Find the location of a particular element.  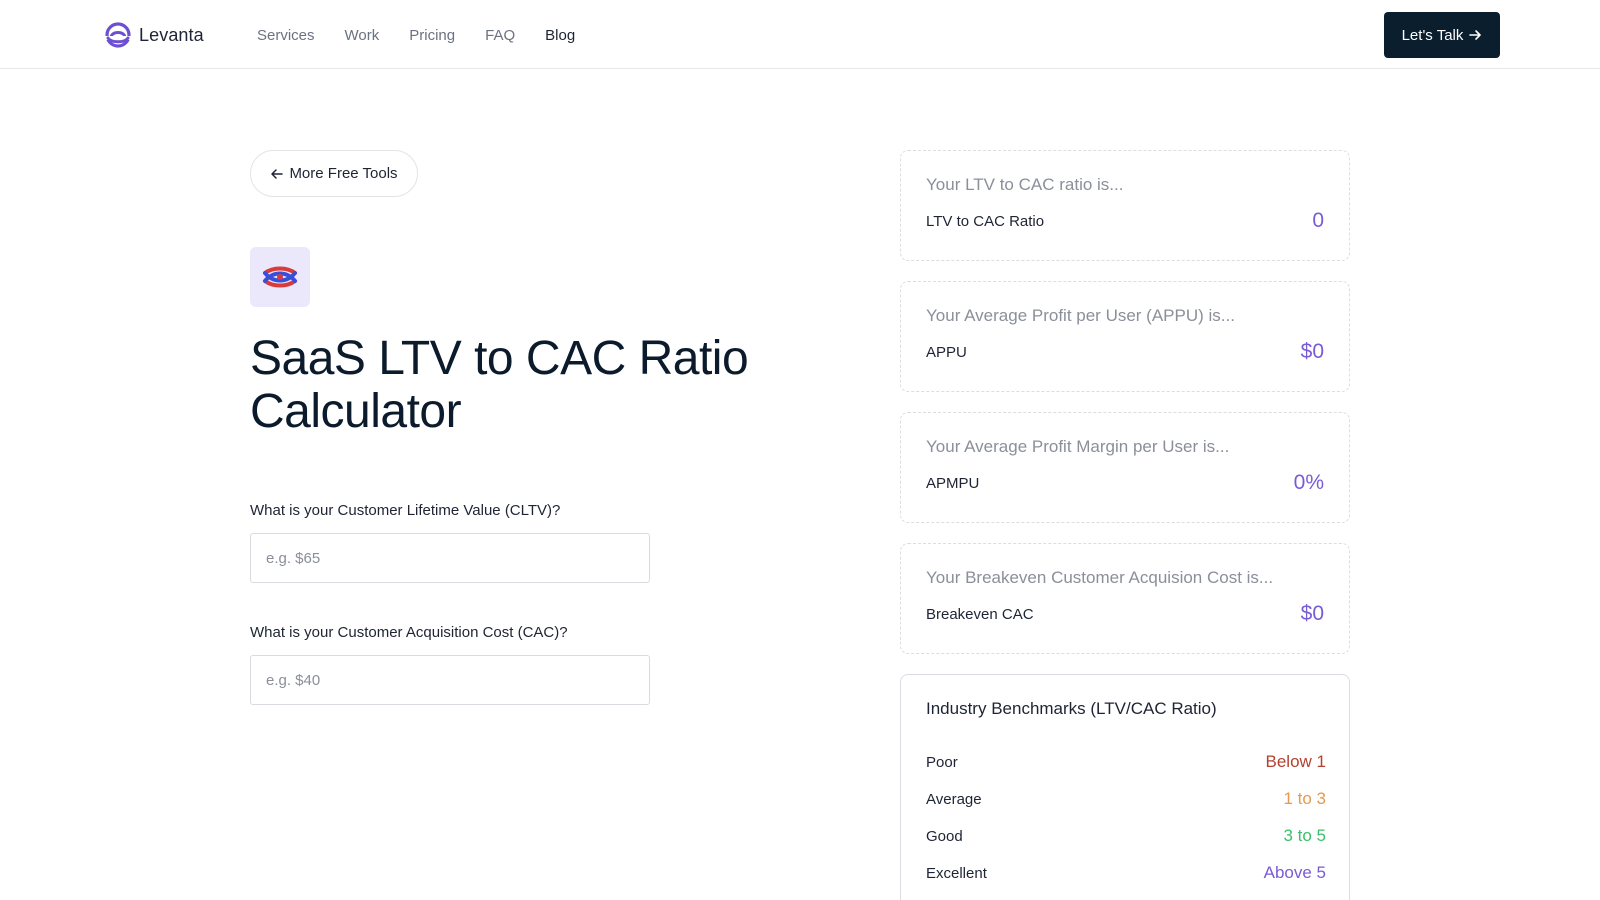

knot-icon is located at coordinates (280, 277).